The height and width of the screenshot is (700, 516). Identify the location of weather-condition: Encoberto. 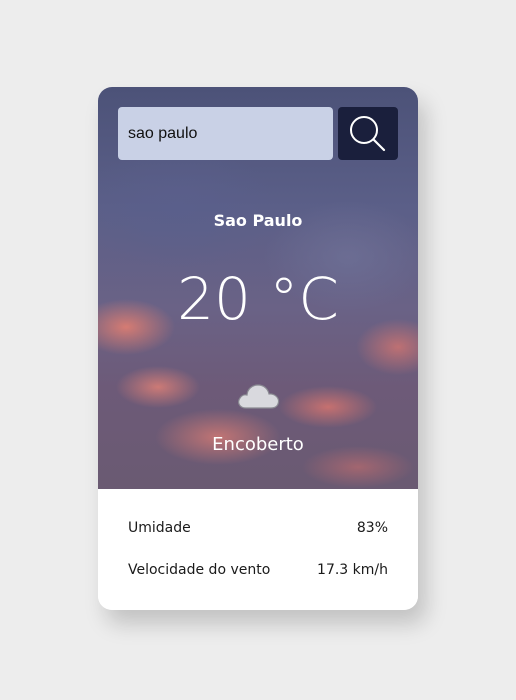
(258, 444).